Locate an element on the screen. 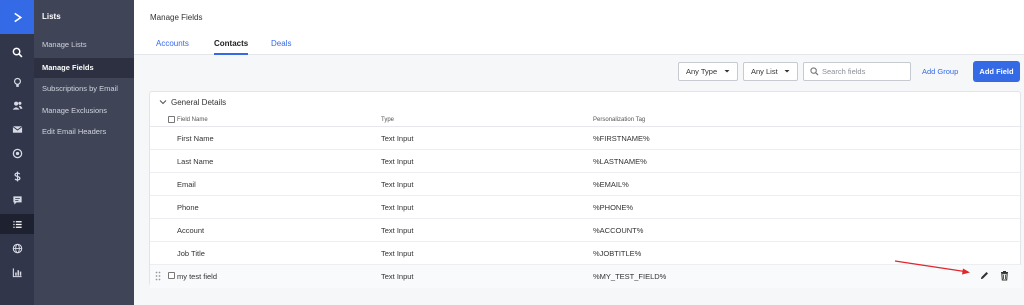 Image resolution: width=1024 pixels, height=305 pixels. column-header-personalization-tag: Personalization Tag is located at coordinates (619, 120).